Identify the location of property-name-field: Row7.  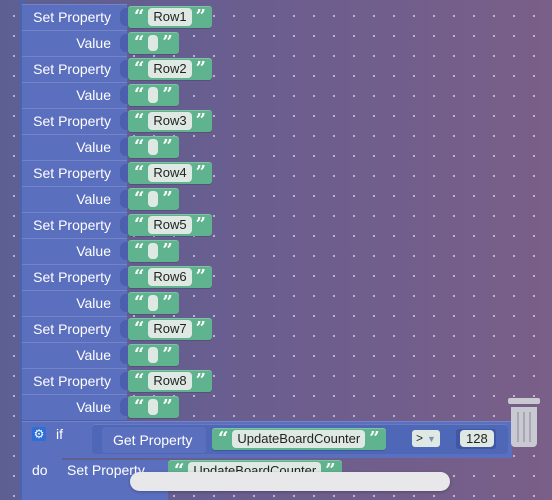
(170, 329).